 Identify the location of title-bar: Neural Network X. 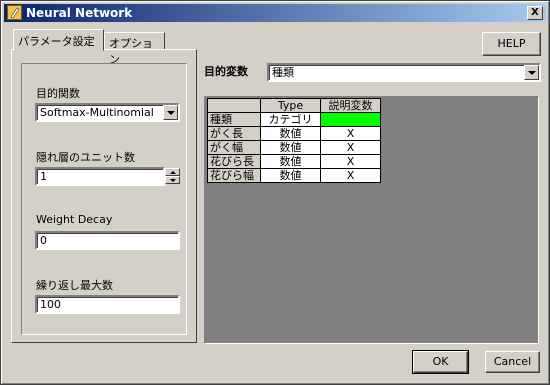
(275, 13).